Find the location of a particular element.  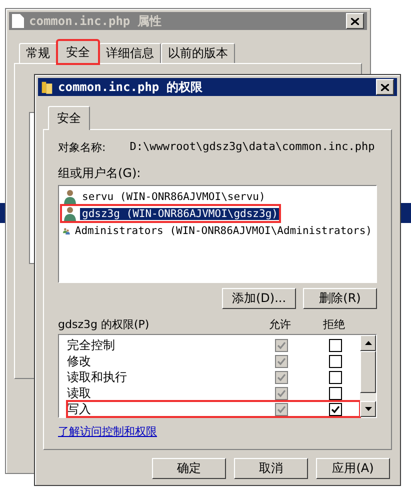

folder-icon is located at coordinates (47, 87).